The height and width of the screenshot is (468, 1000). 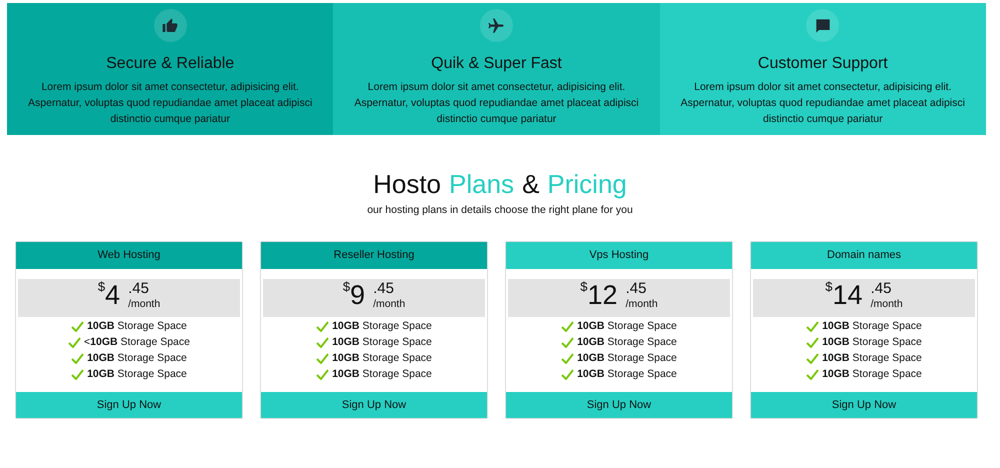 I want to click on price-amount: 4, so click(x=112, y=295).